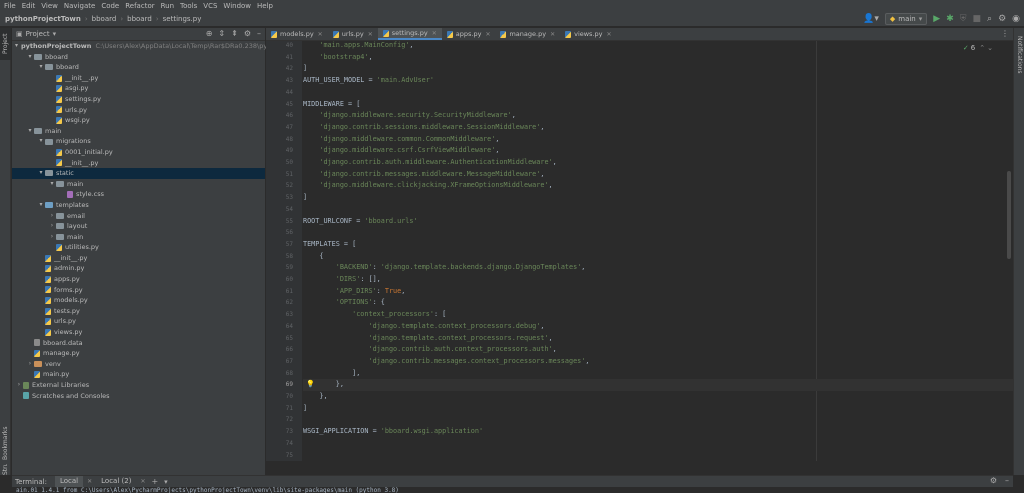  Describe the element at coordinates (237, 6) in the screenshot. I see `menu-item-window: Window` at that location.